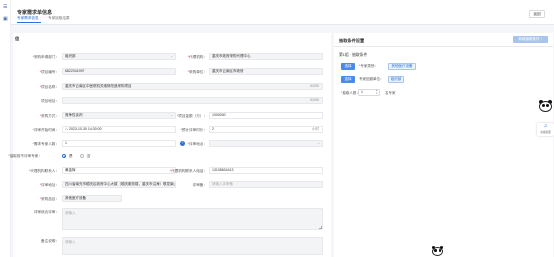  I want to click on purchaser-field: 重庆市云南区市政府, so click(266, 71).